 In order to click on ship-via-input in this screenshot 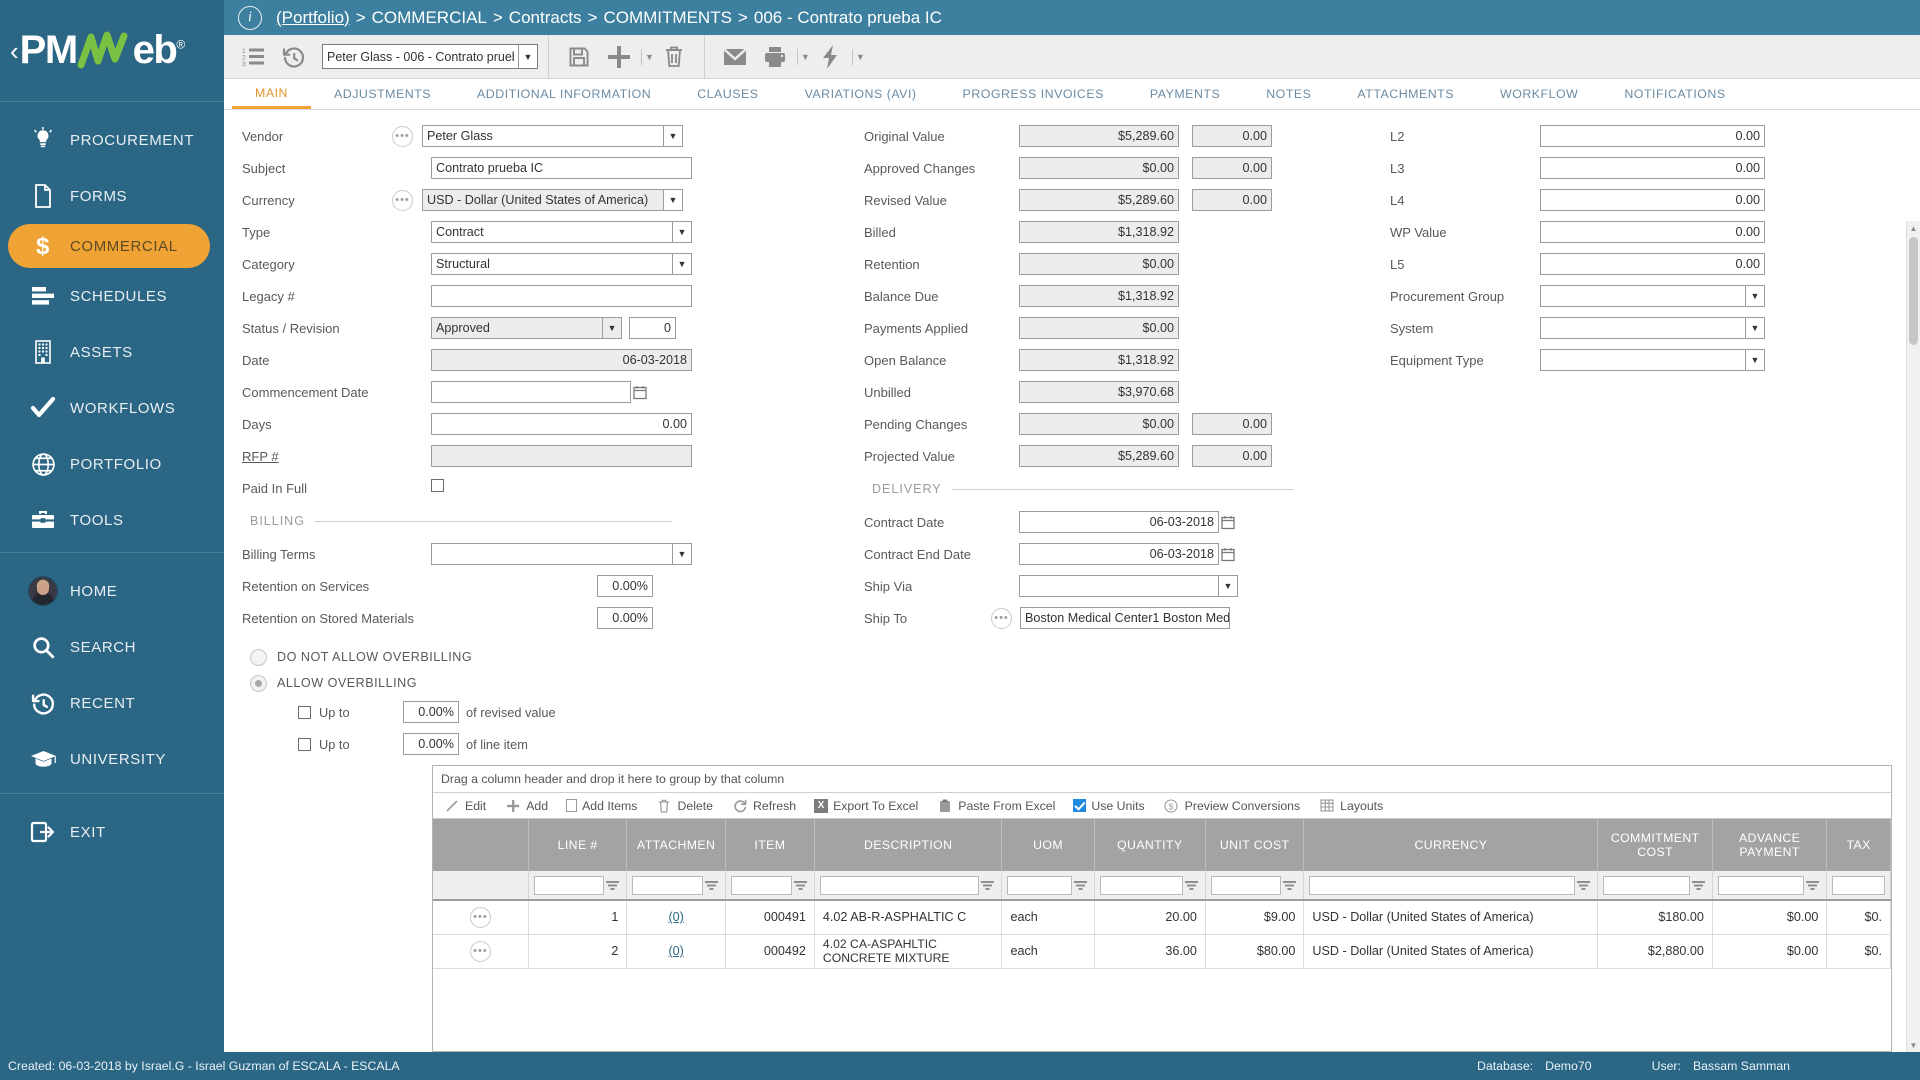, I will do `click(1119, 586)`.